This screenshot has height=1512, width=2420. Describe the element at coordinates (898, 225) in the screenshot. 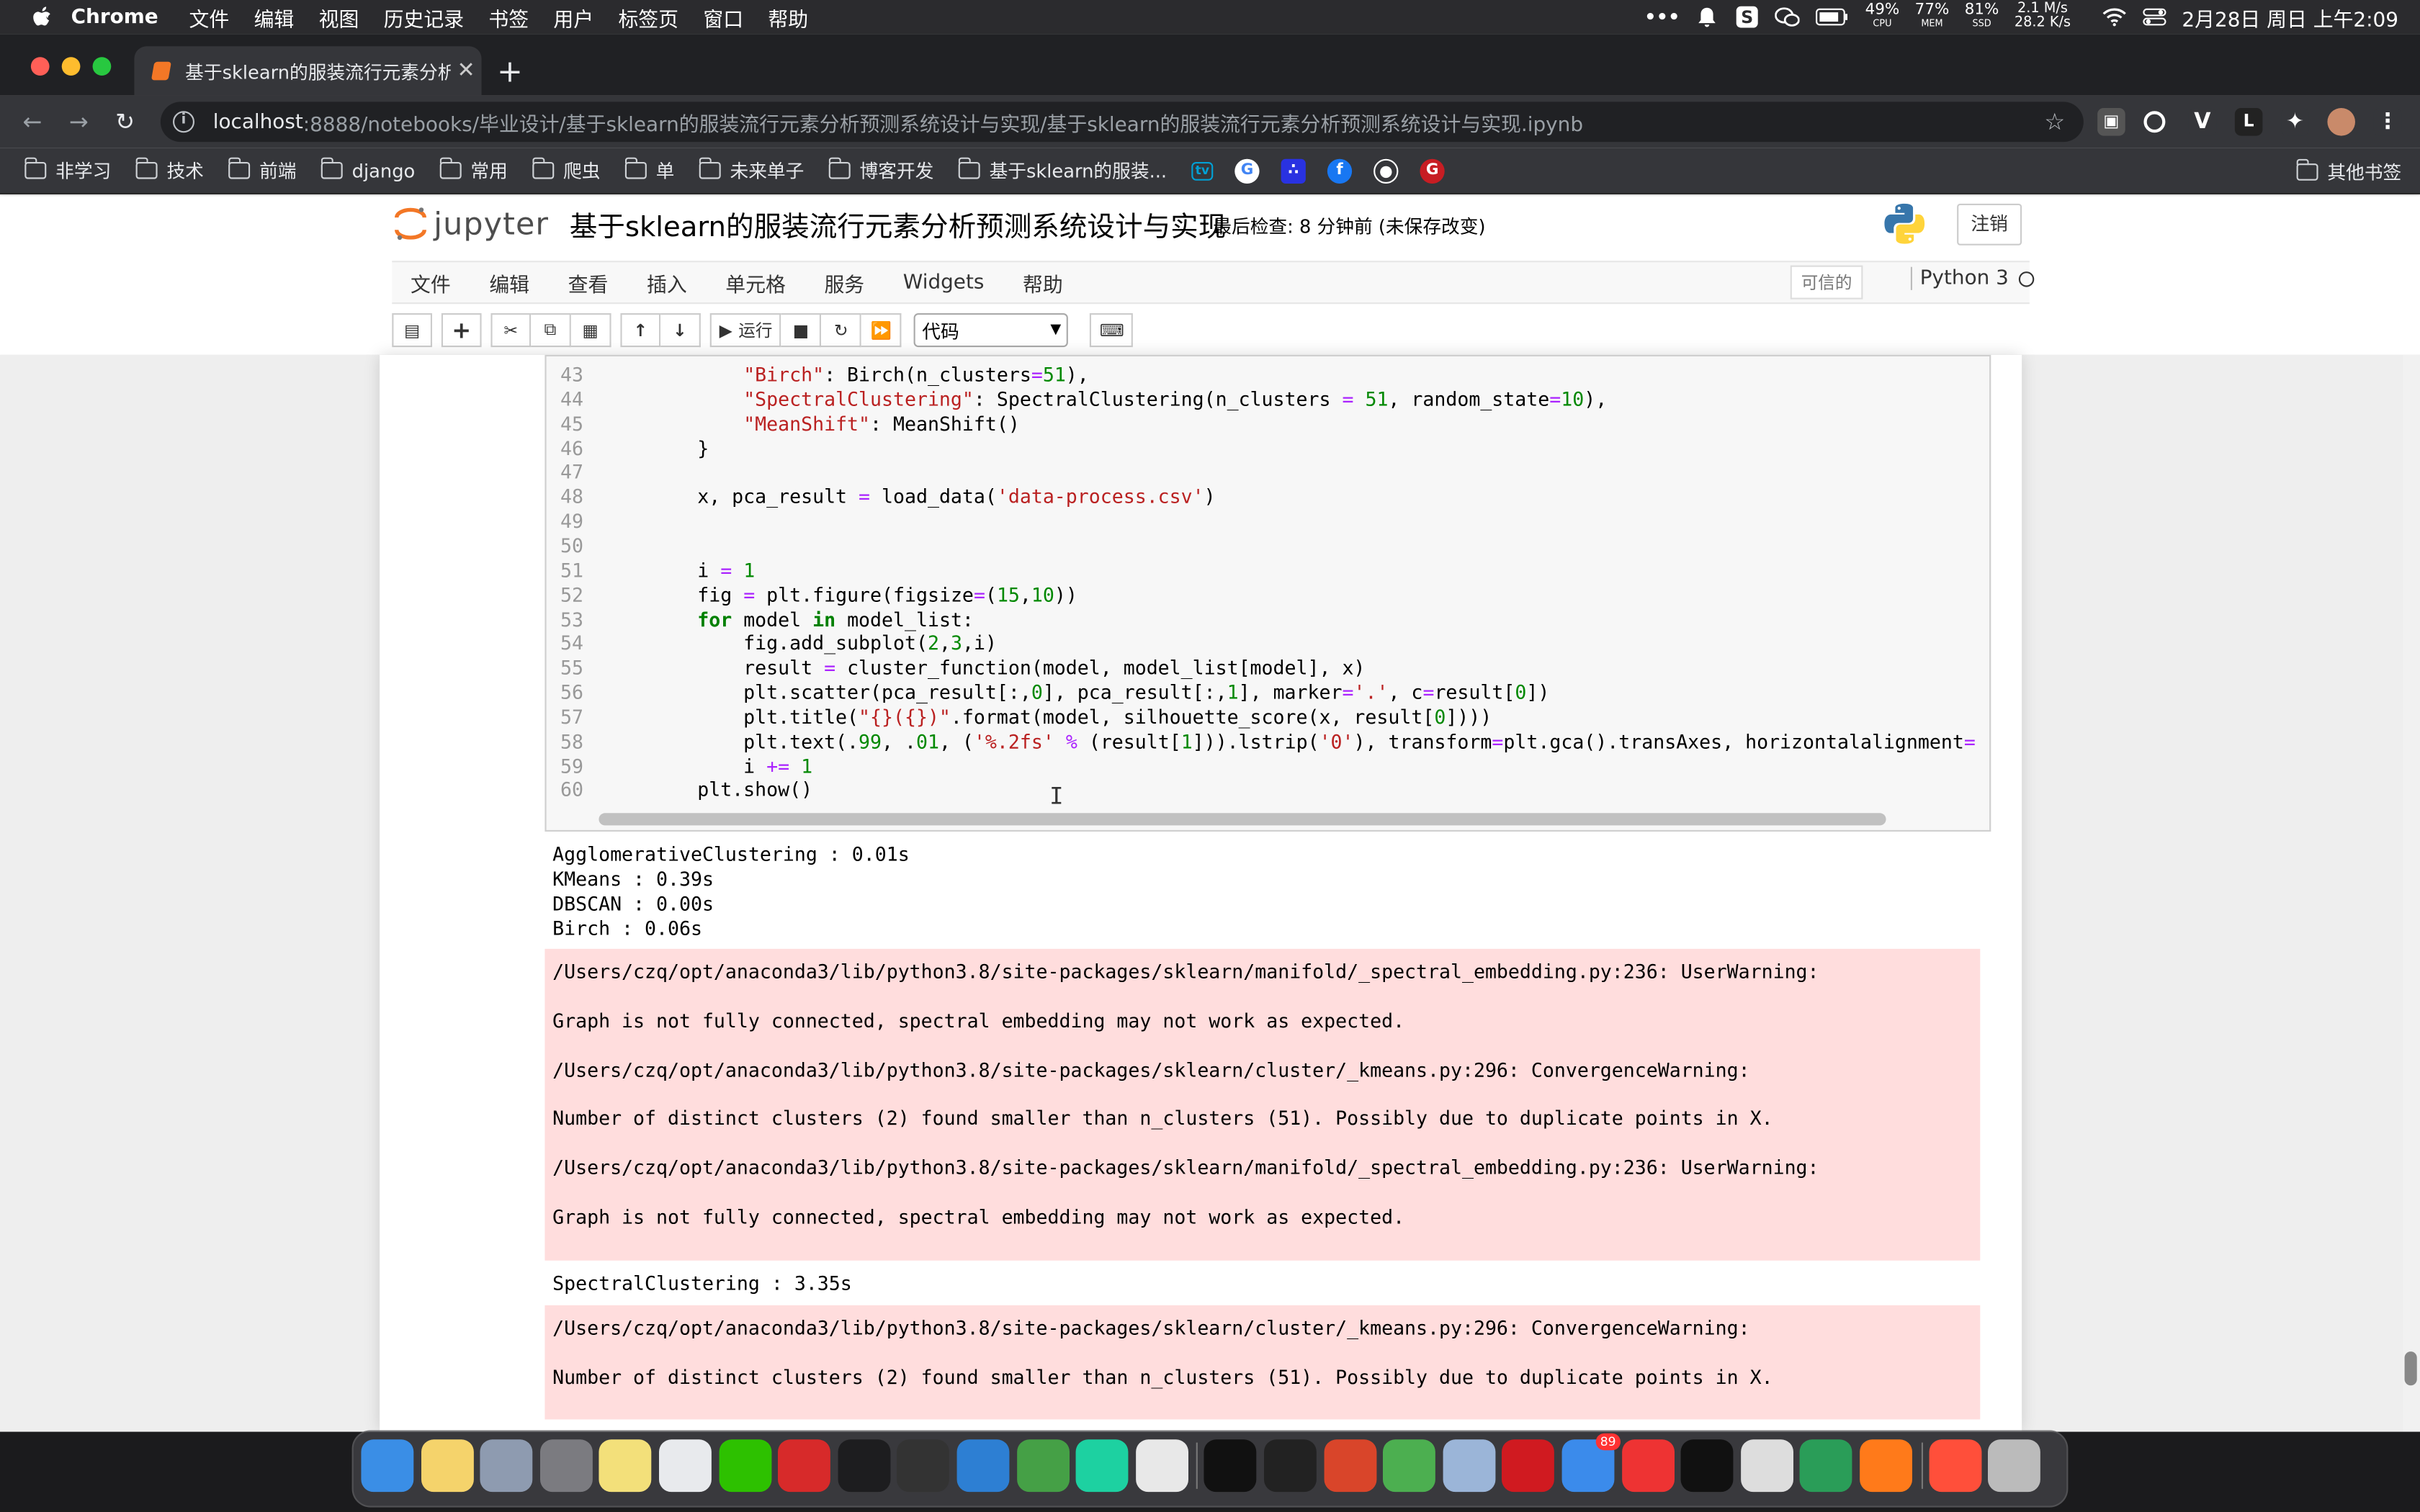

I see `notebook-title: 基于sklearn的服装流行元素分析预测系统设计与实现` at that location.